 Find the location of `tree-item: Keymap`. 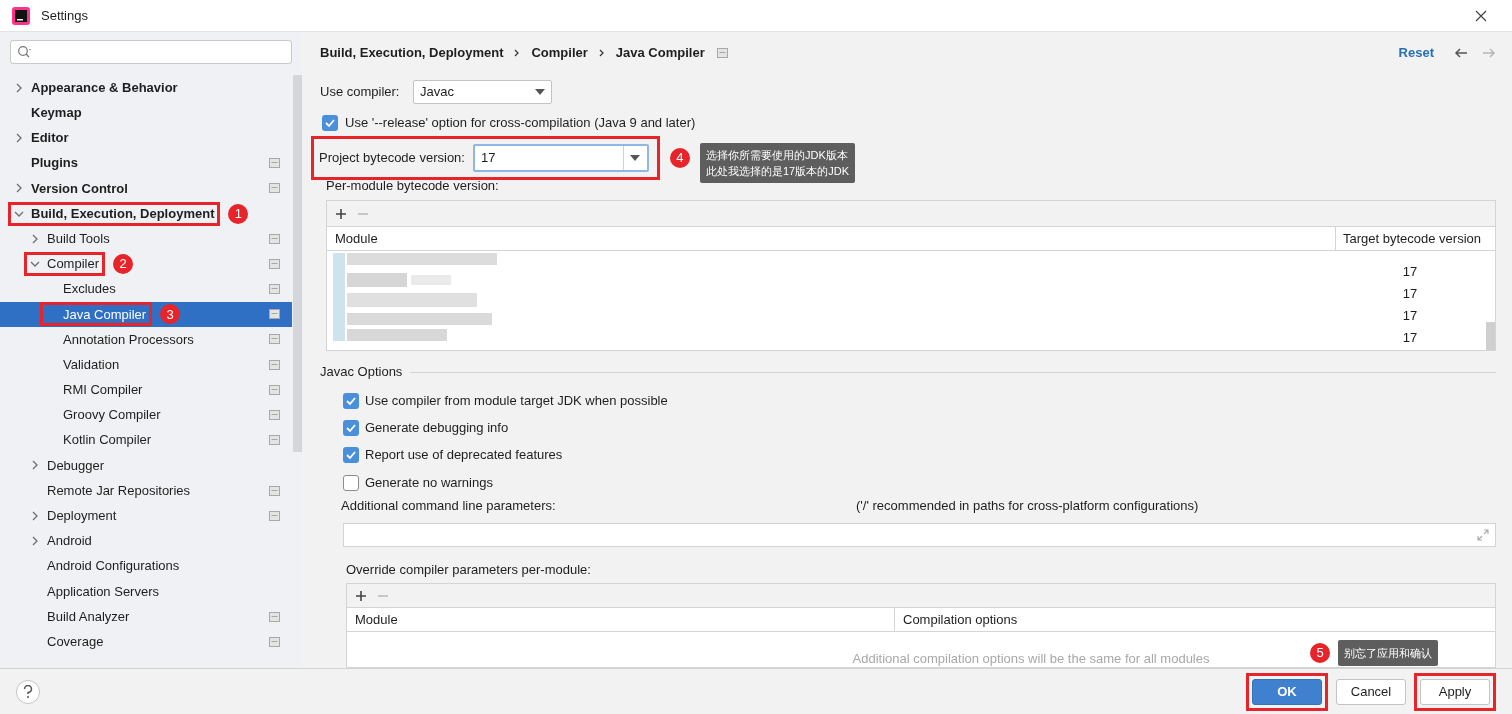

tree-item: Keymap is located at coordinates (146, 113).